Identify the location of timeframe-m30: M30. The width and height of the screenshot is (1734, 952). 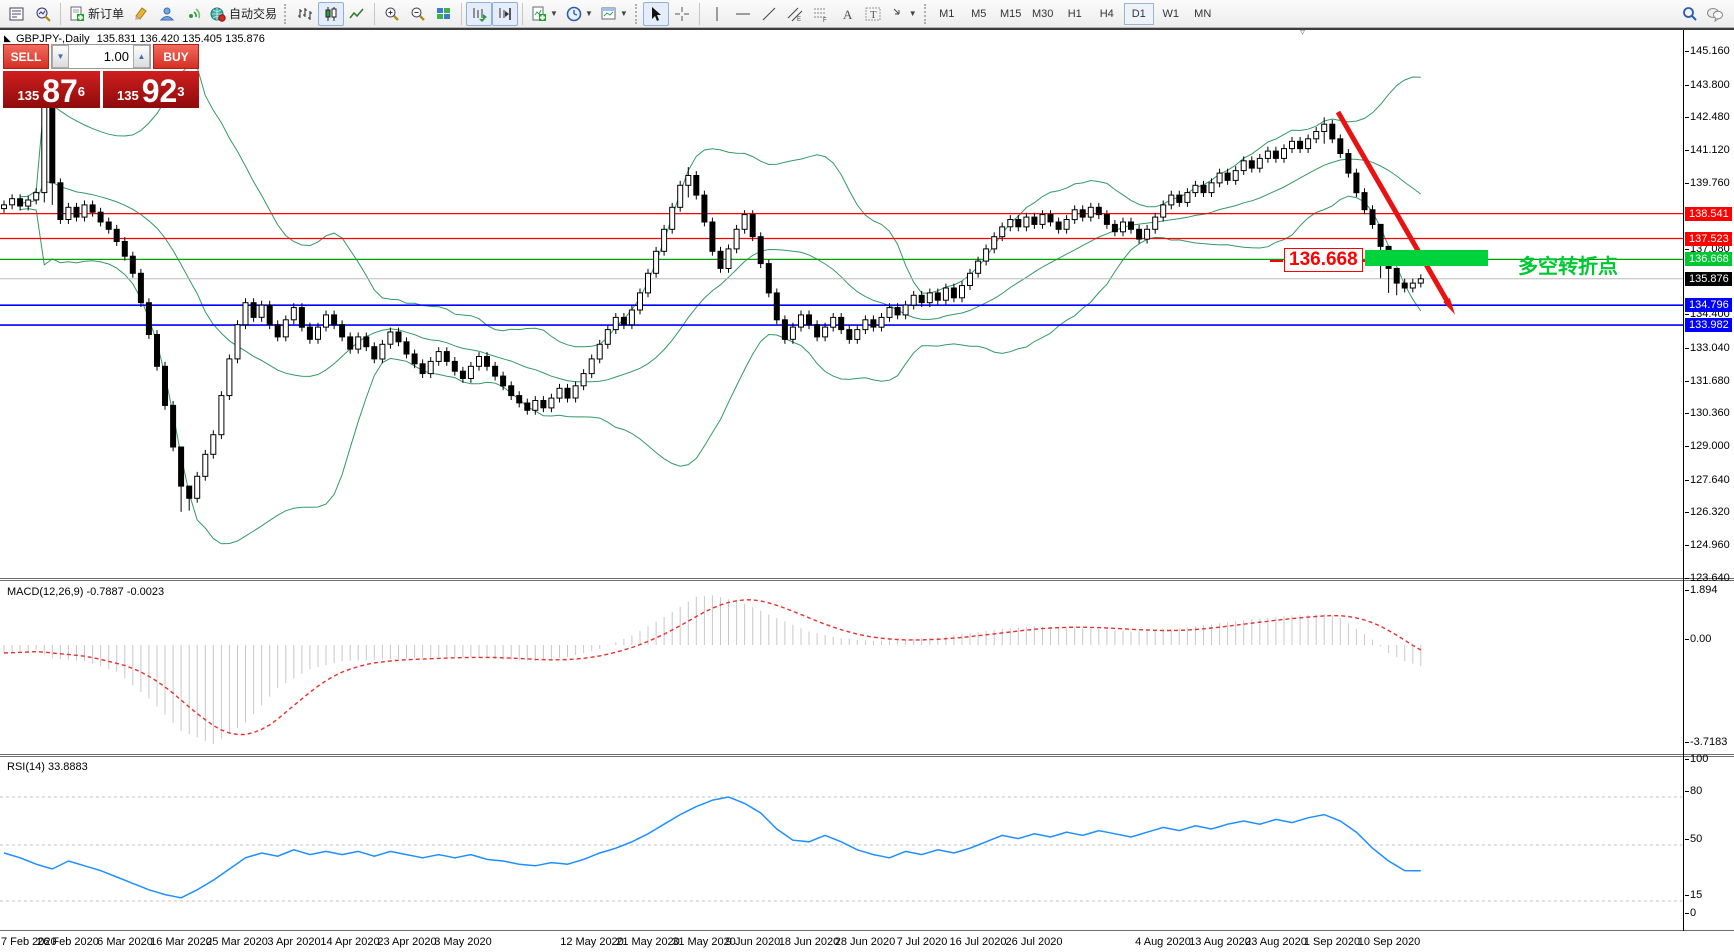
(1043, 14).